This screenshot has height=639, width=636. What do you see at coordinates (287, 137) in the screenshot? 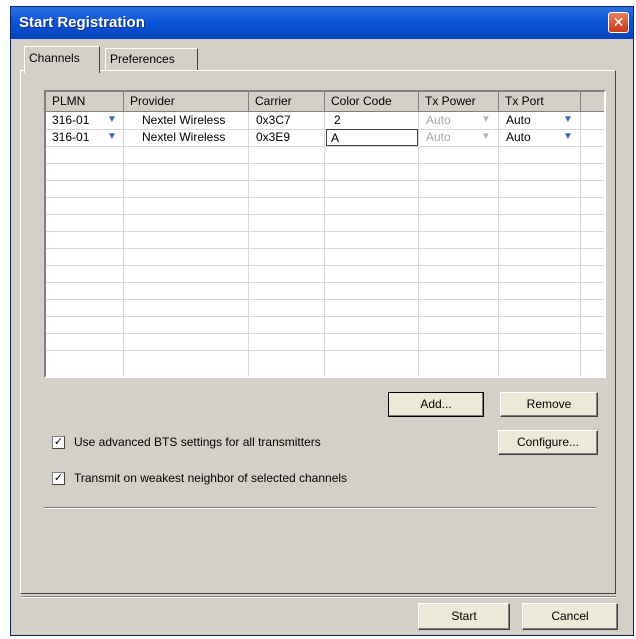
I see `cell-carrier: 0x3E9` at bounding box center [287, 137].